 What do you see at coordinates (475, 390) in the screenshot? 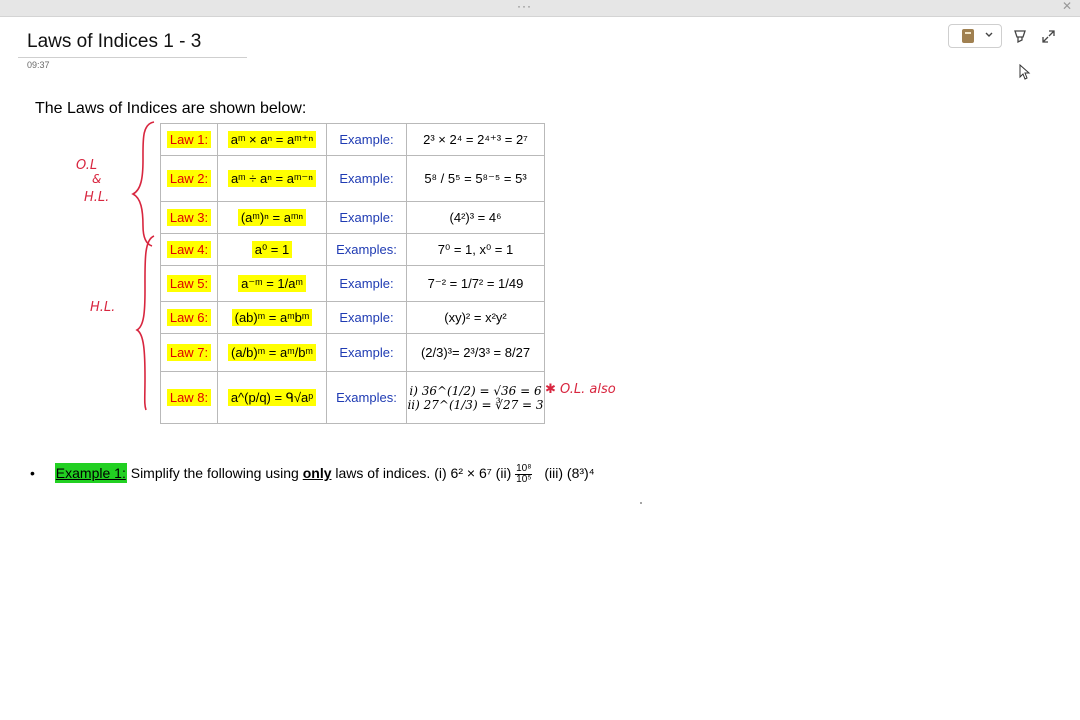
I see `example-value-i: i) 36^(1/2) = √36 = 6` at bounding box center [475, 390].